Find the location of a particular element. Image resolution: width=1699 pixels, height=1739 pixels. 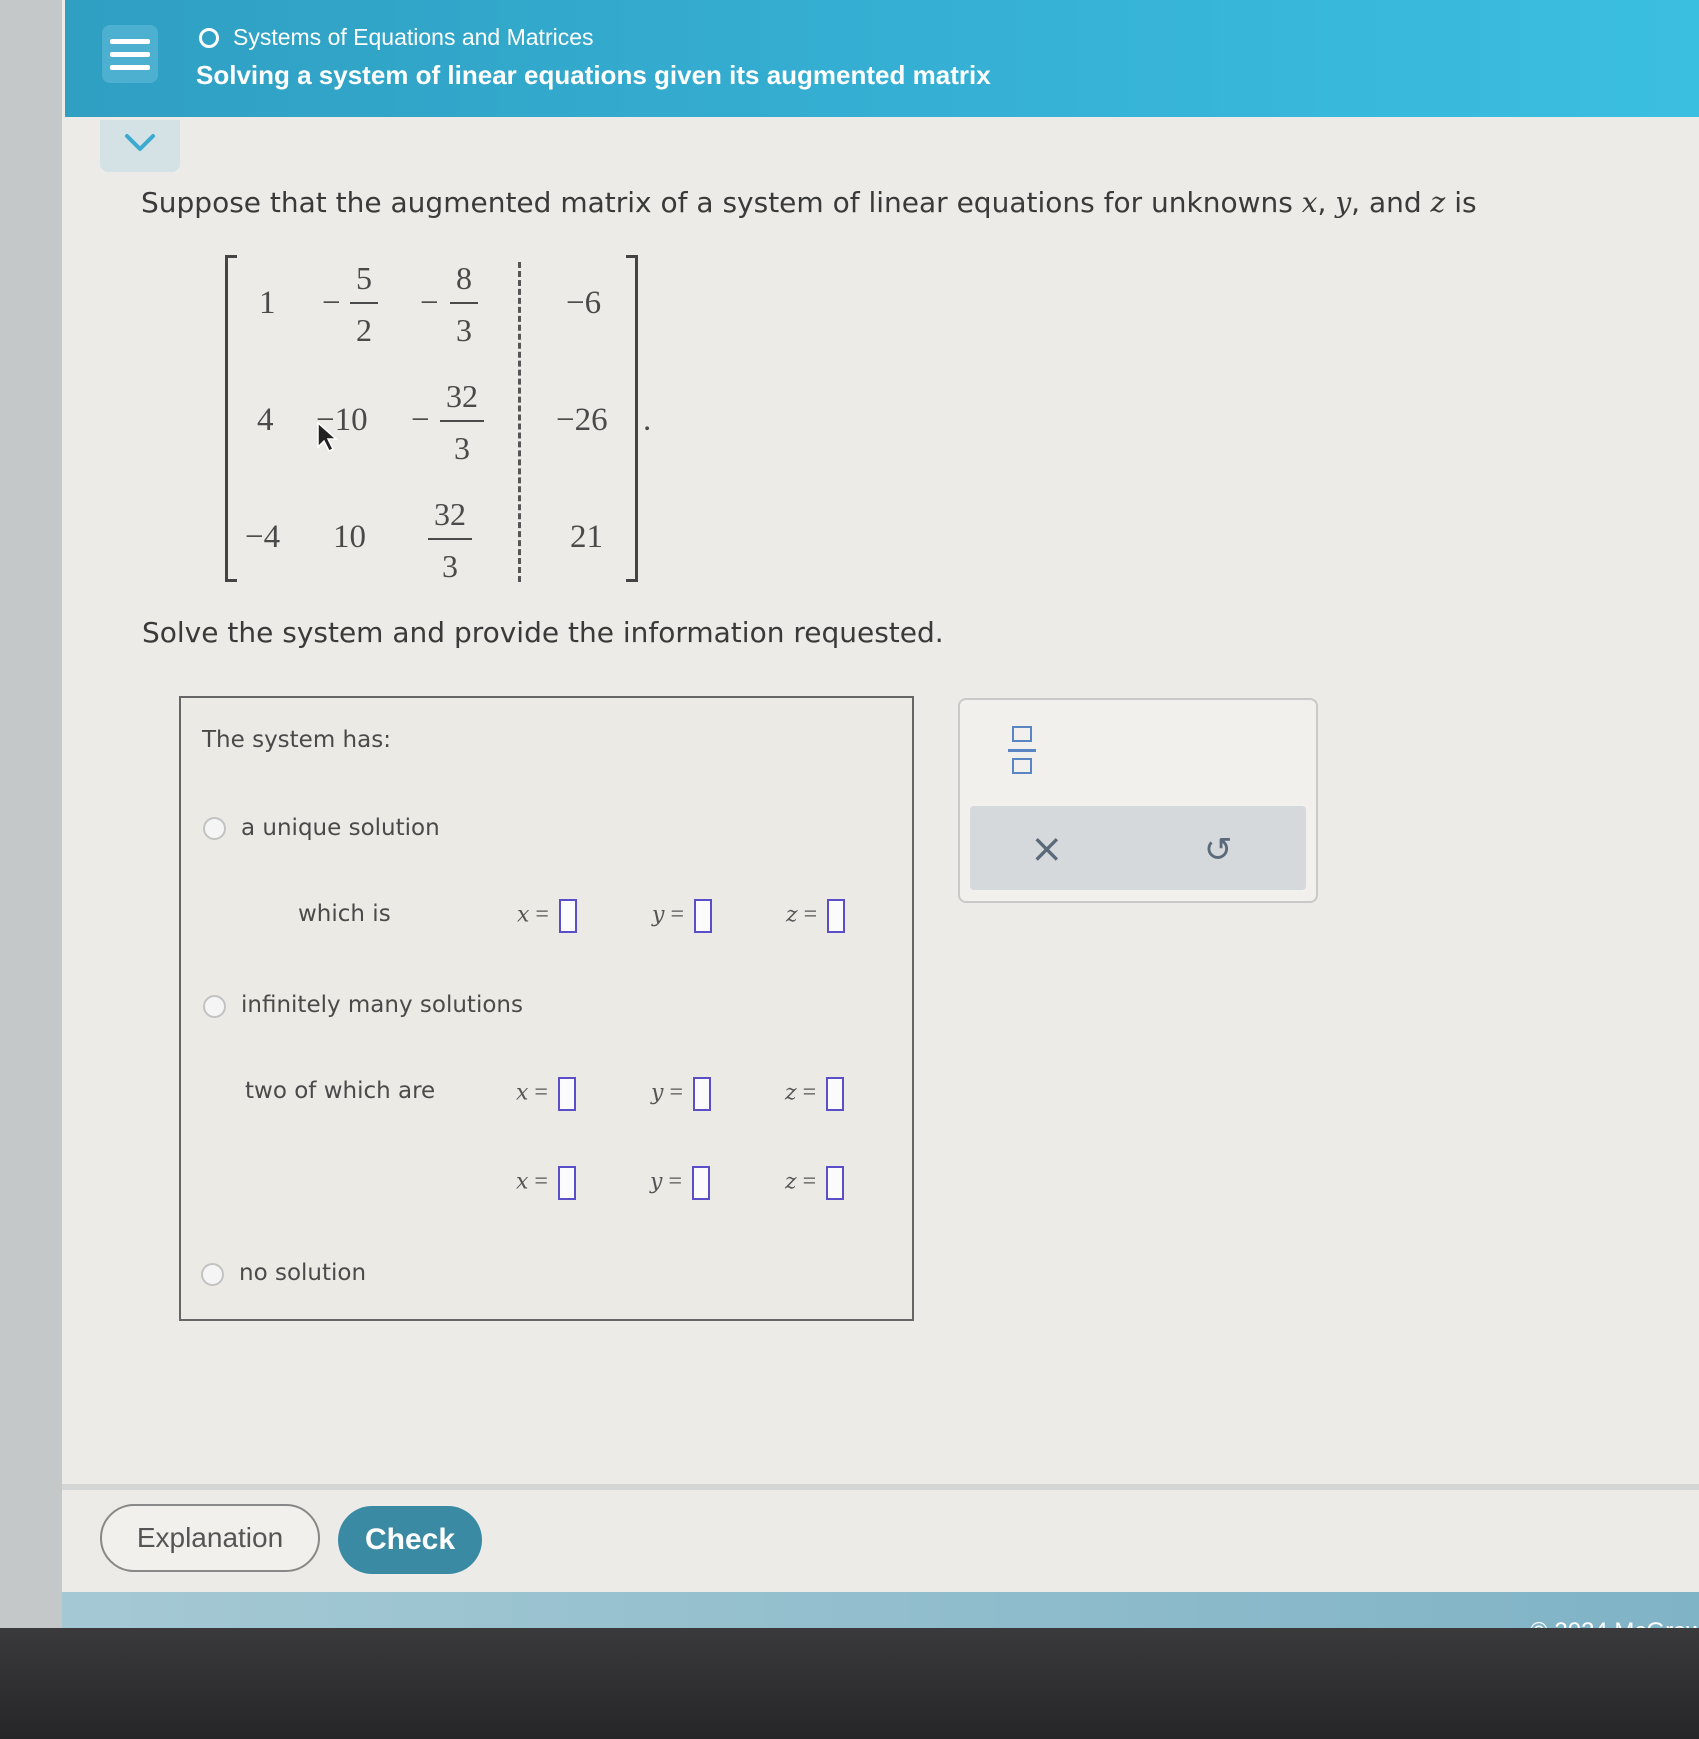

matrix-r2-c1: 4 is located at coordinates (265, 420).